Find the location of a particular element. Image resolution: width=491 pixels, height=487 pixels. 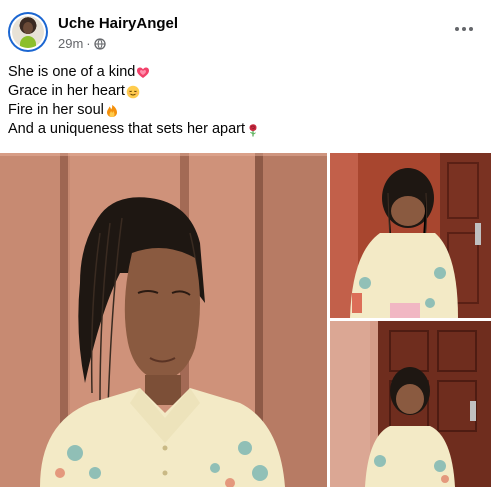

relieved-face-icon is located at coordinates (133, 91).